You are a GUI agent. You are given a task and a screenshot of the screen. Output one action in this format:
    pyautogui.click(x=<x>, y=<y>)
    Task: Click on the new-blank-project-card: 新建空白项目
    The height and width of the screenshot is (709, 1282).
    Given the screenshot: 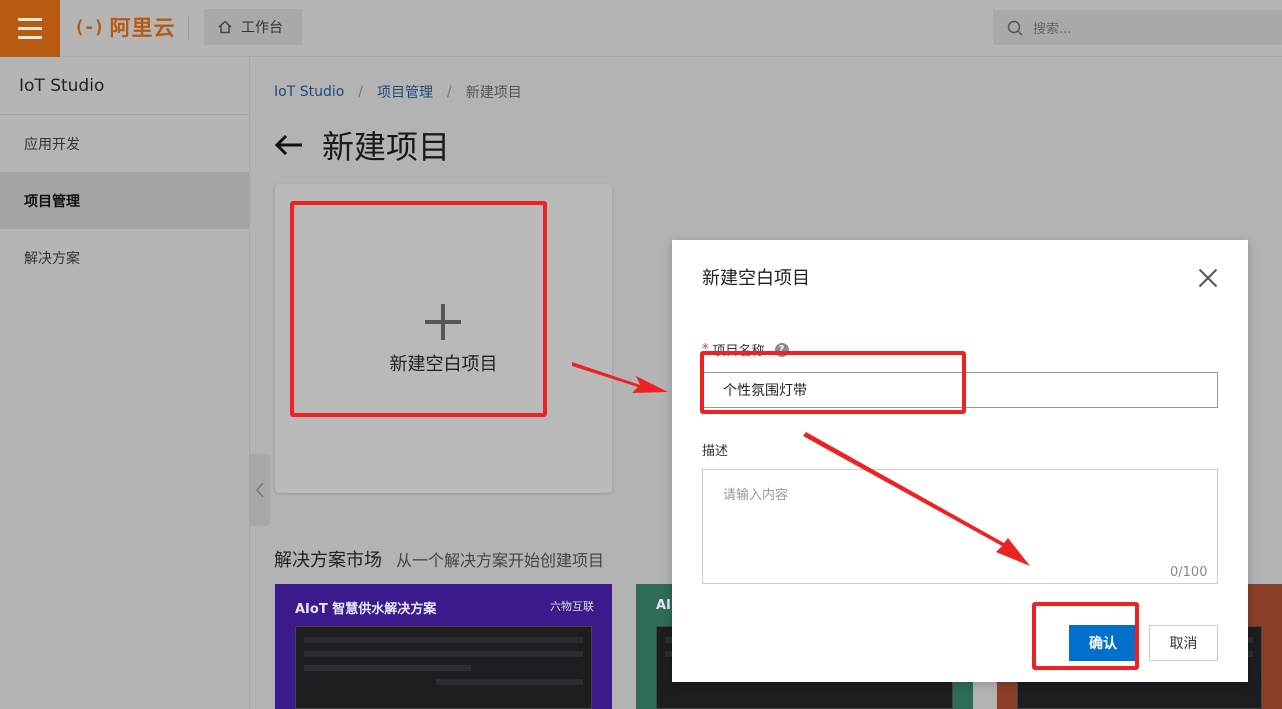 What is the action you would take?
    pyautogui.click(x=443, y=338)
    